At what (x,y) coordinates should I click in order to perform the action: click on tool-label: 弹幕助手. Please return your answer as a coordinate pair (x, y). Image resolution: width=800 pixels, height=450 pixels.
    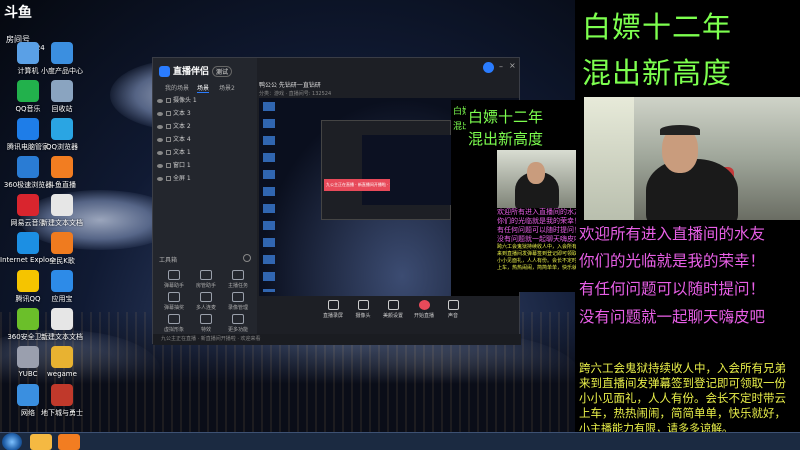
    Looking at the image, I should click on (173, 286).